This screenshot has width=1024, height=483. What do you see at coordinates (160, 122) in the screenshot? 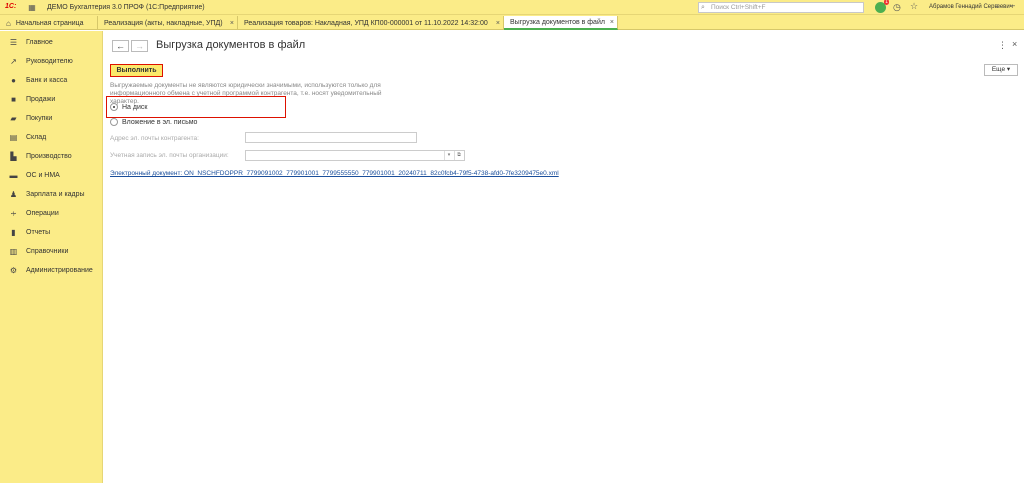
I see `radio-label: Вложение в эл. письмо` at bounding box center [160, 122].